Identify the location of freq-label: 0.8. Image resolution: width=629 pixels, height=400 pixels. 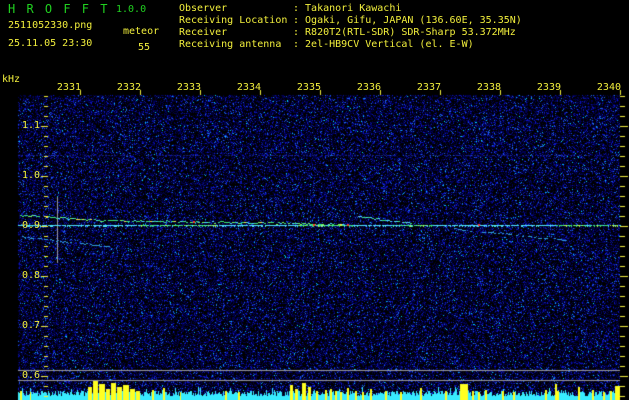
(30, 275).